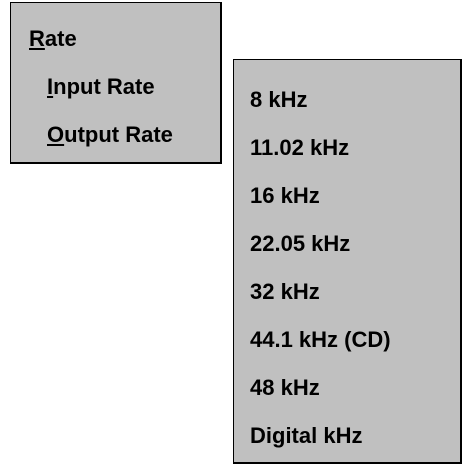  Describe the element at coordinates (300, 244) in the screenshot. I see `submenu-item-22-05khz: 22.05 kHz` at that location.